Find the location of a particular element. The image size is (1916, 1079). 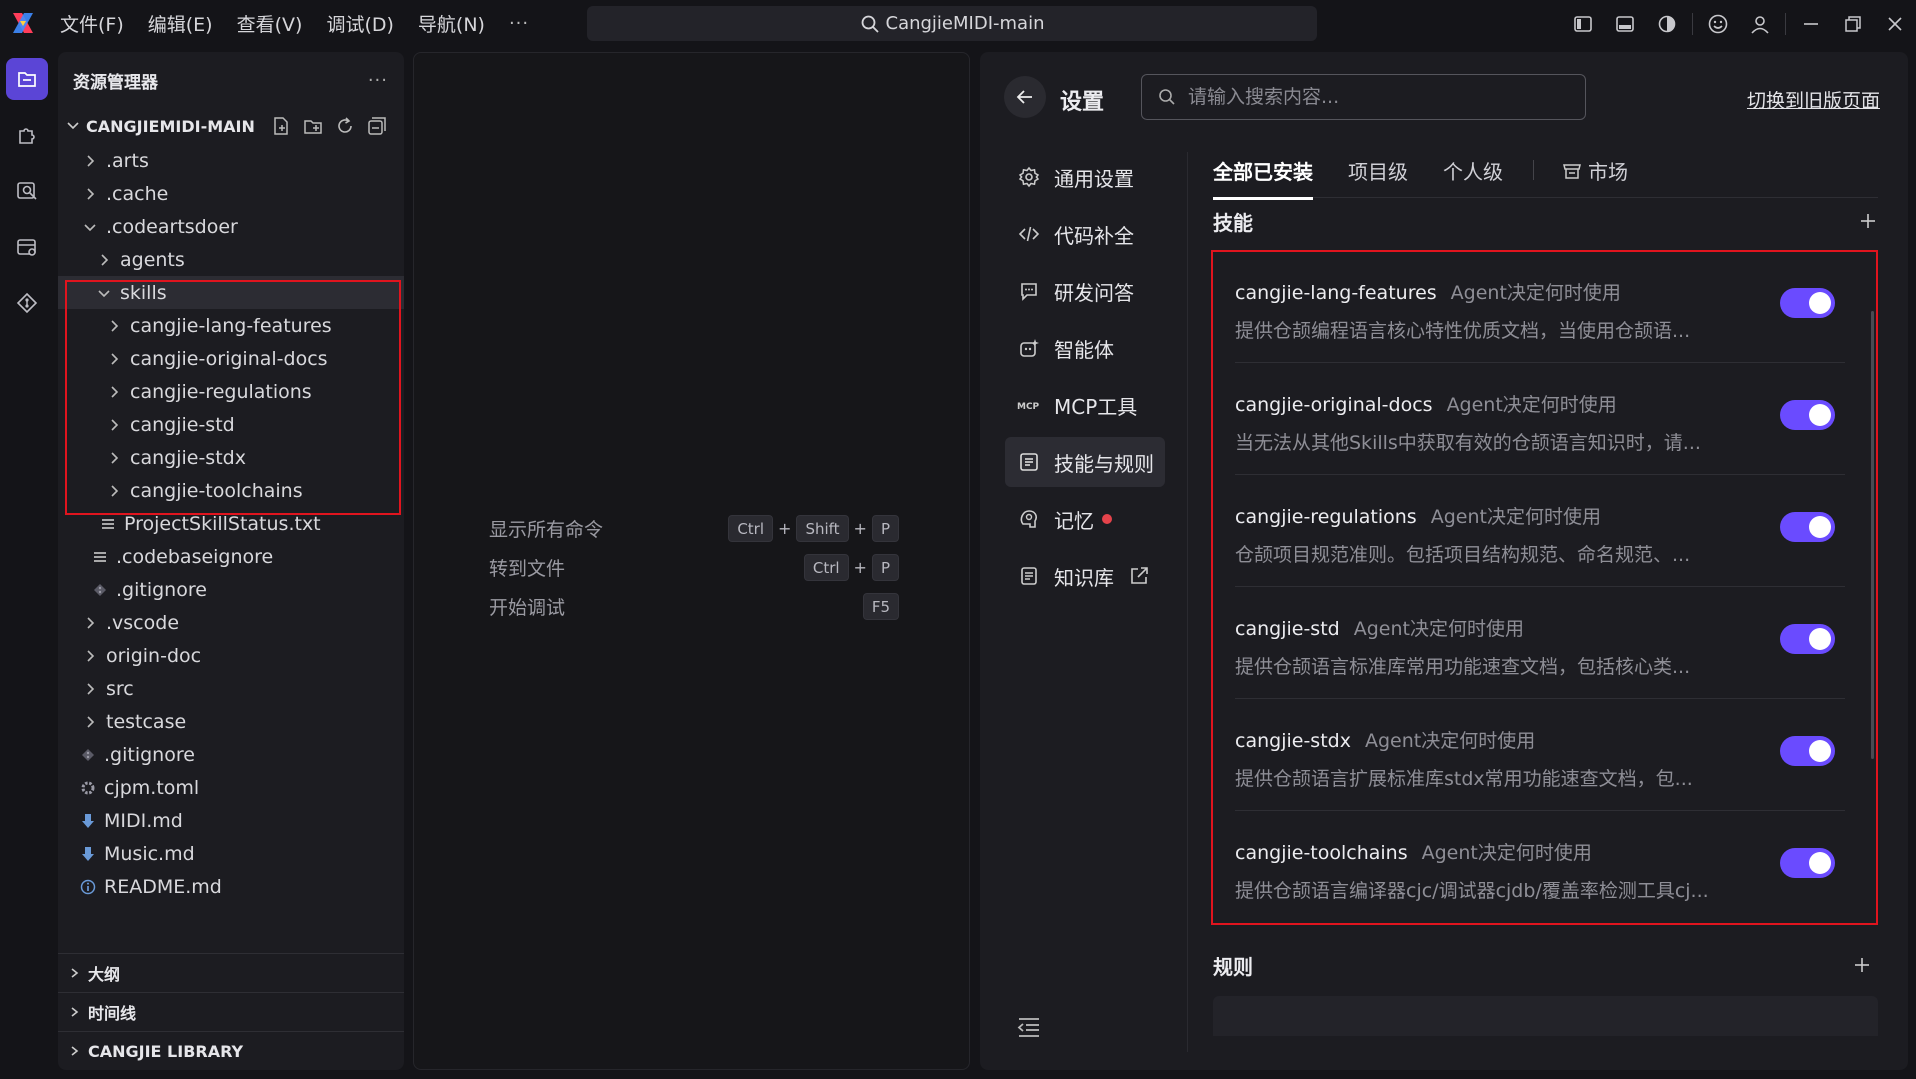

tree-item-label: .codebaseignore is located at coordinates (195, 556).